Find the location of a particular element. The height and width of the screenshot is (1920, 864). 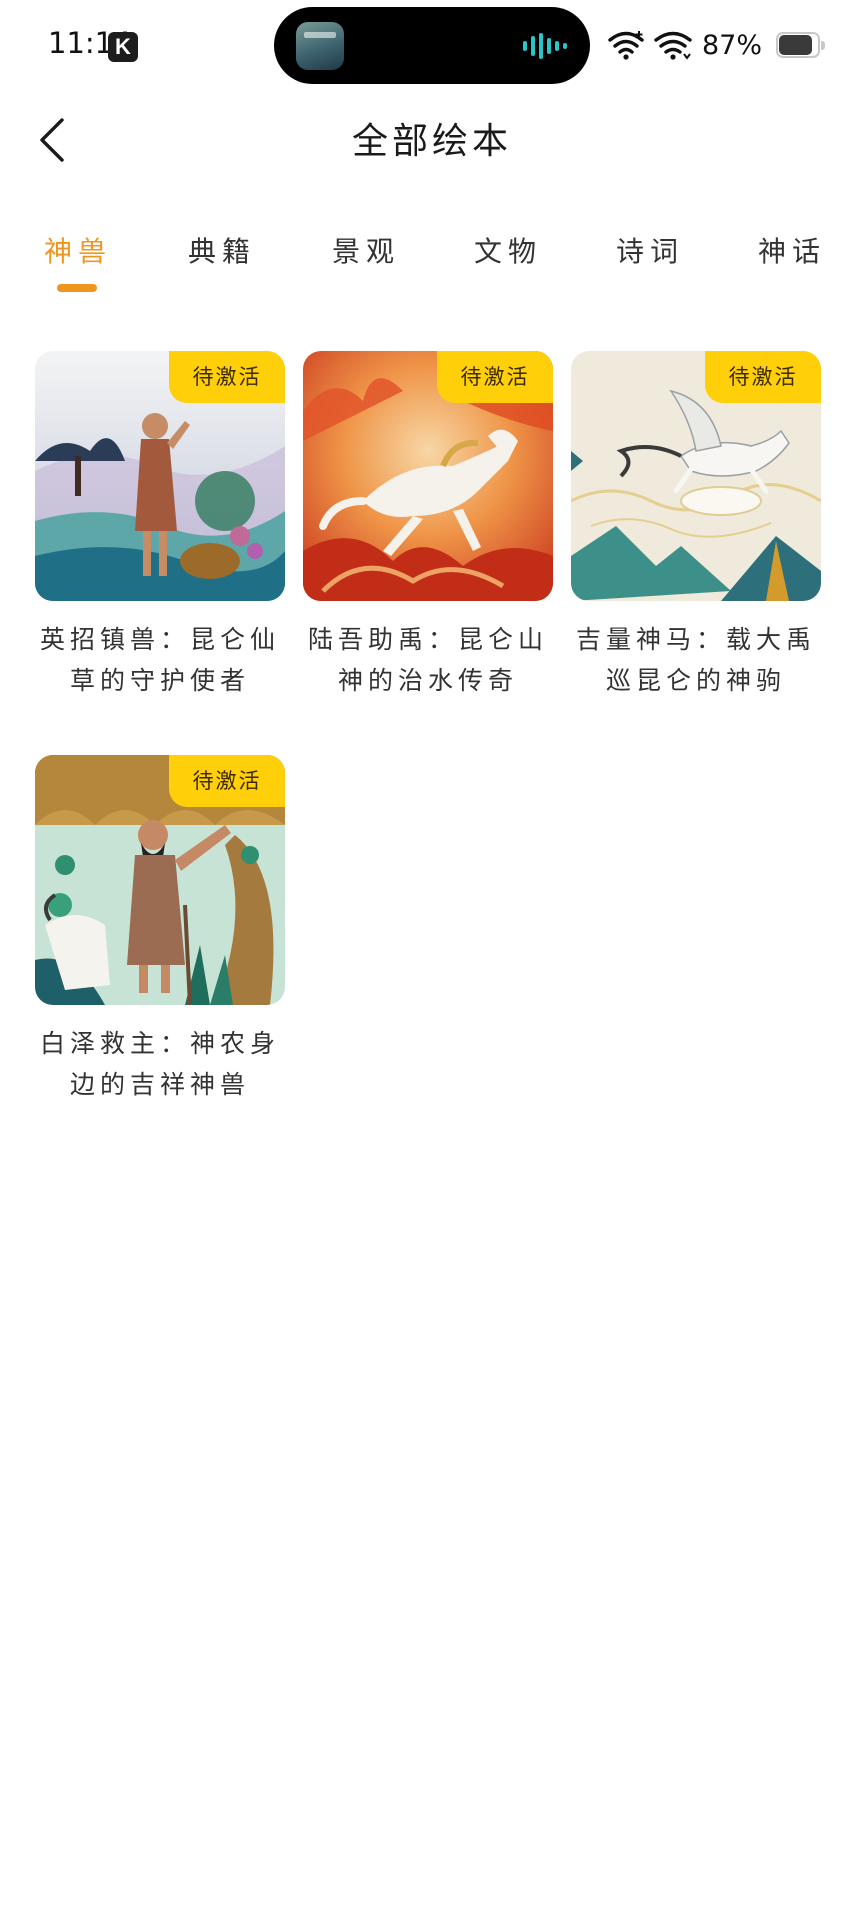

tab-shenhua: 神话 is located at coordinates (792, 250).